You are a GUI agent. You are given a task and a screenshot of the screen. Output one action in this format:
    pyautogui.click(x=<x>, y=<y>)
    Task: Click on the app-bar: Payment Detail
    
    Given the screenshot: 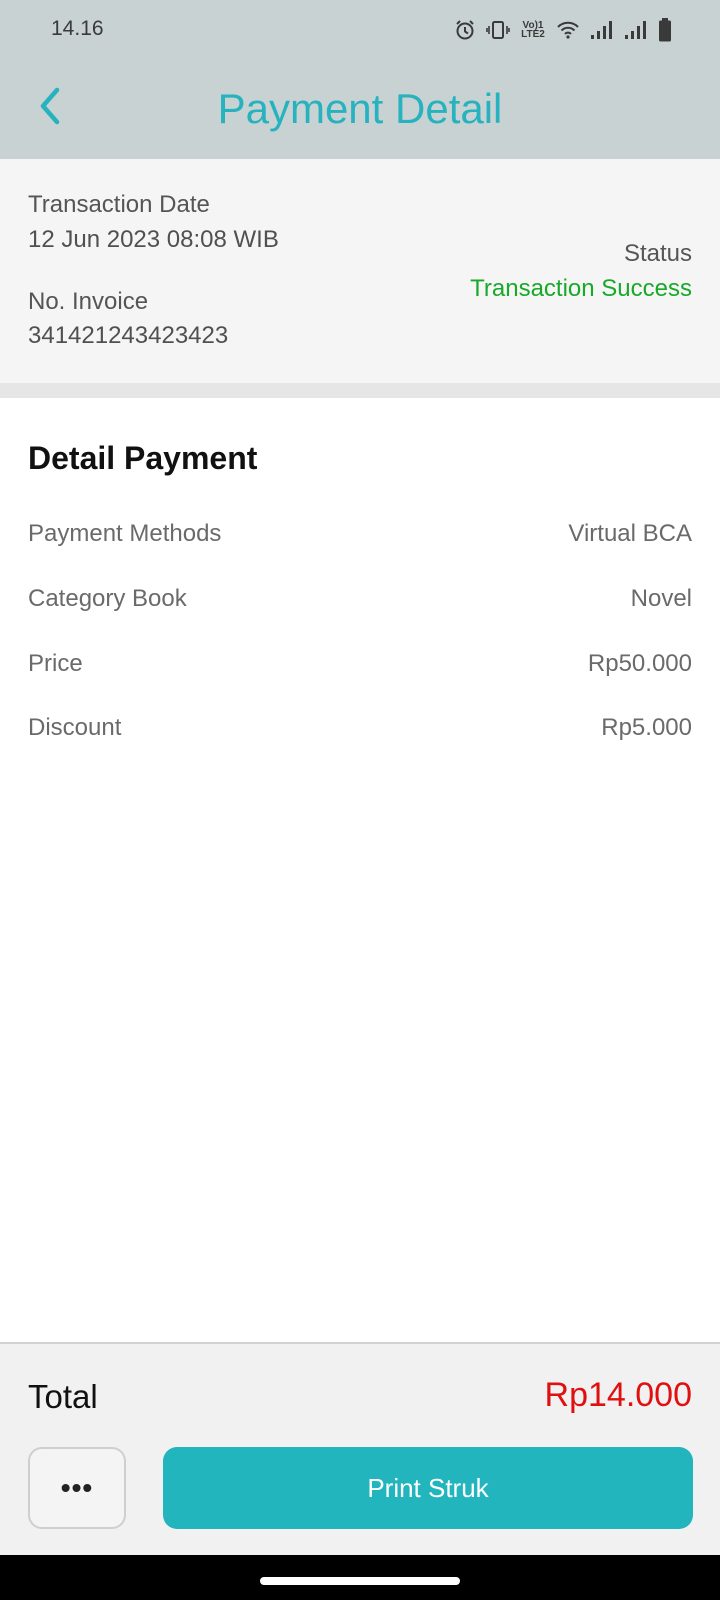 What is the action you would take?
    pyautogui.click(x=360, y=109)
    